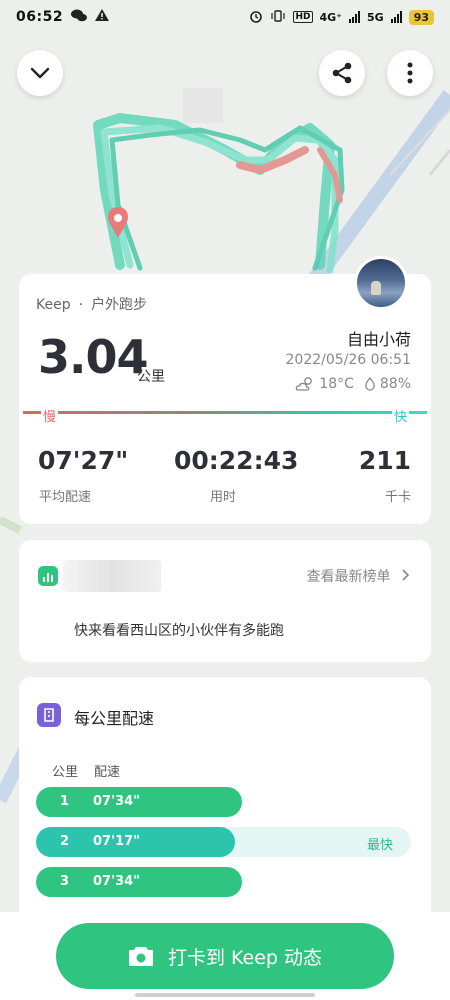 This screenshot has width=450, height=1000. What do you see at coordinates (303, 17) in the screenshot?
I see `hd-icon: HD` at bounding box center [303, 17].